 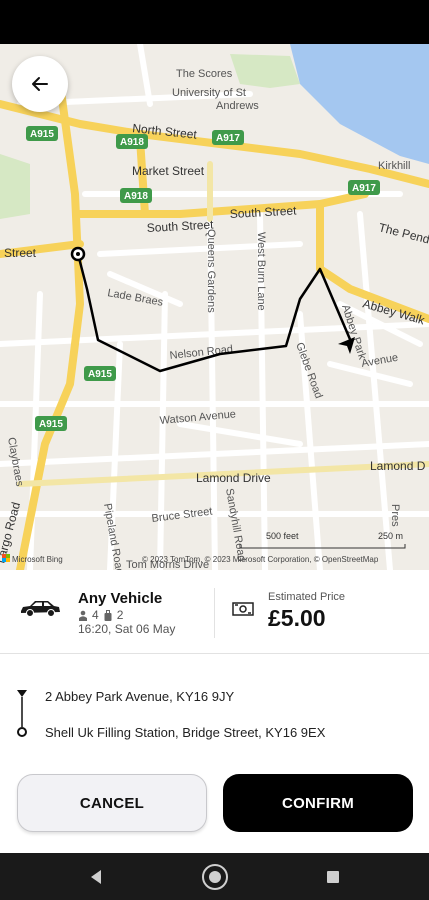 I want to click on nav-recents-button, so click(x=333, y=876).